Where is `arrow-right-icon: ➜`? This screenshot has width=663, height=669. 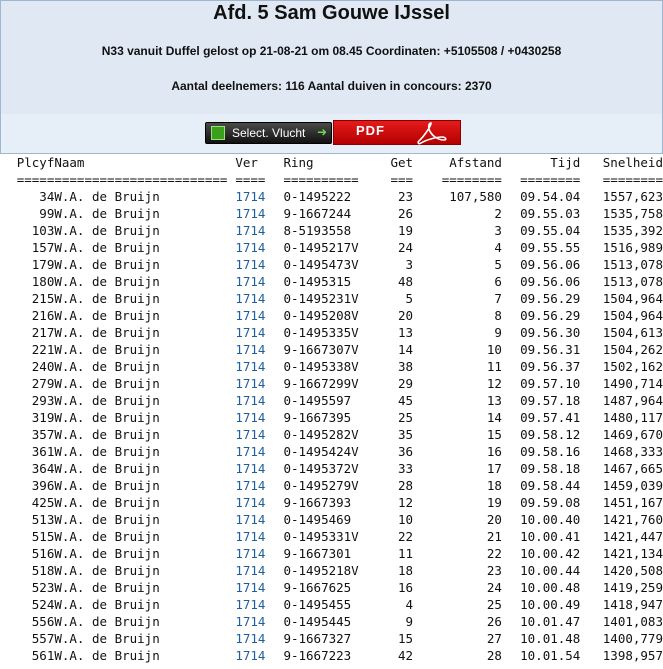
arrow-right-icon: ➜ is located at coordinates (322, 132).